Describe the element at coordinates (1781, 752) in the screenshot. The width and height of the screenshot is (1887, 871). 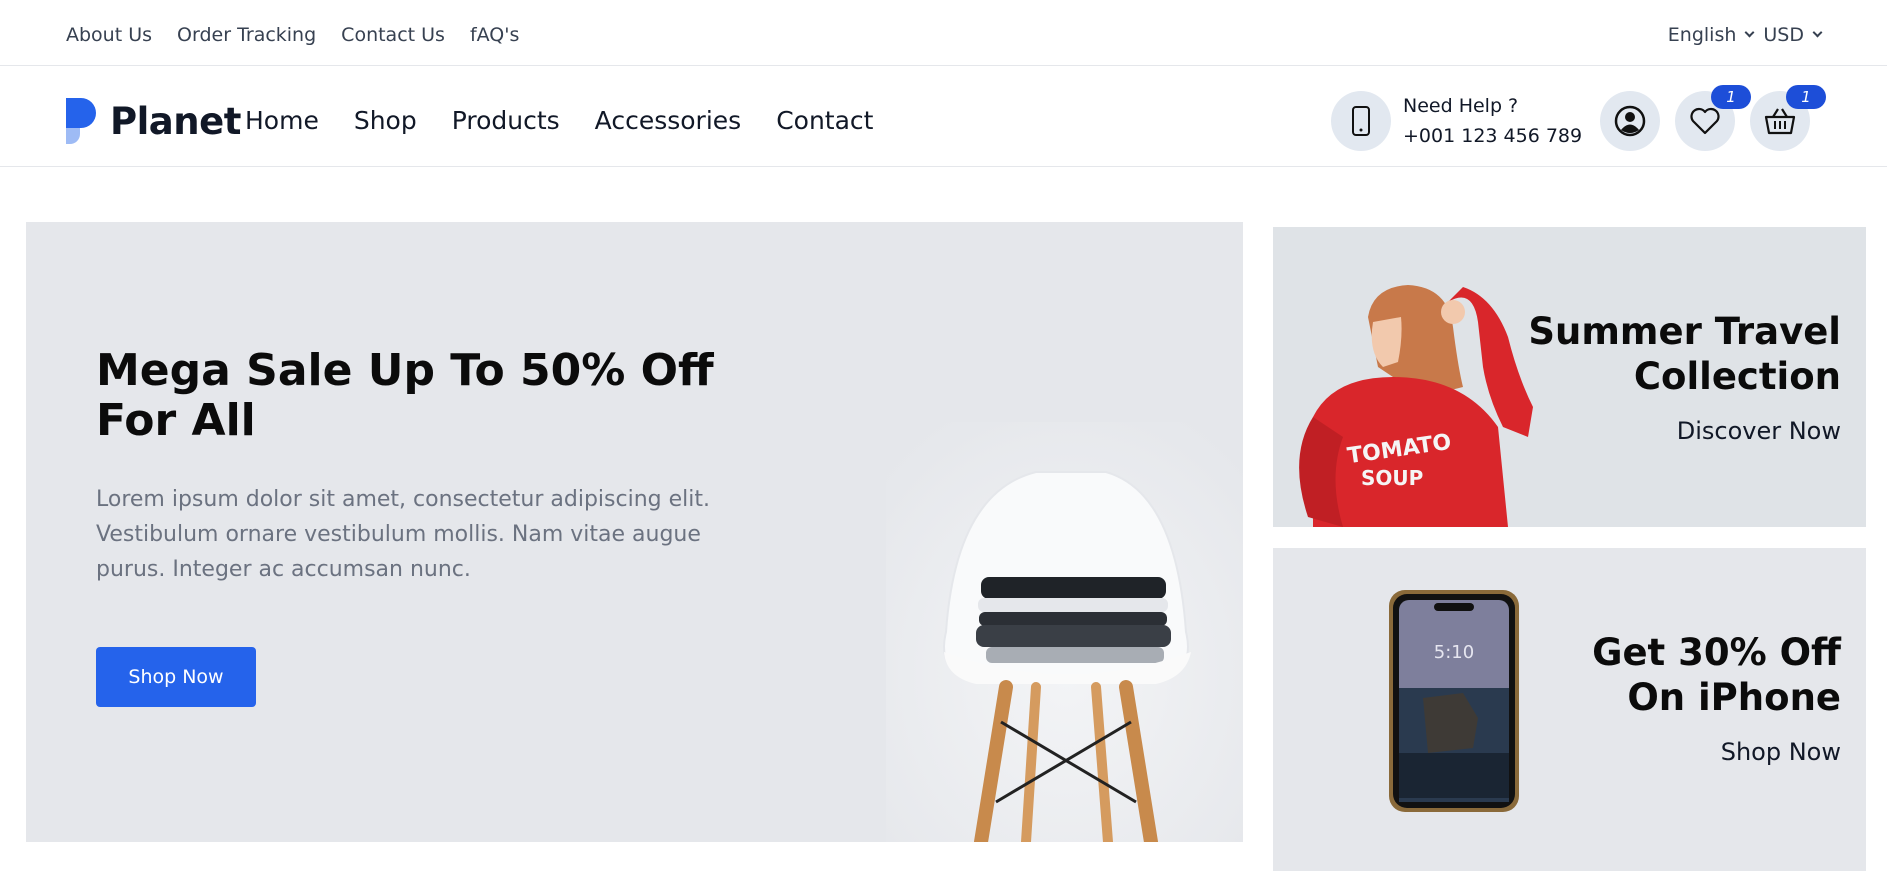
I see `shop-now-link: Shop Now` at that location.